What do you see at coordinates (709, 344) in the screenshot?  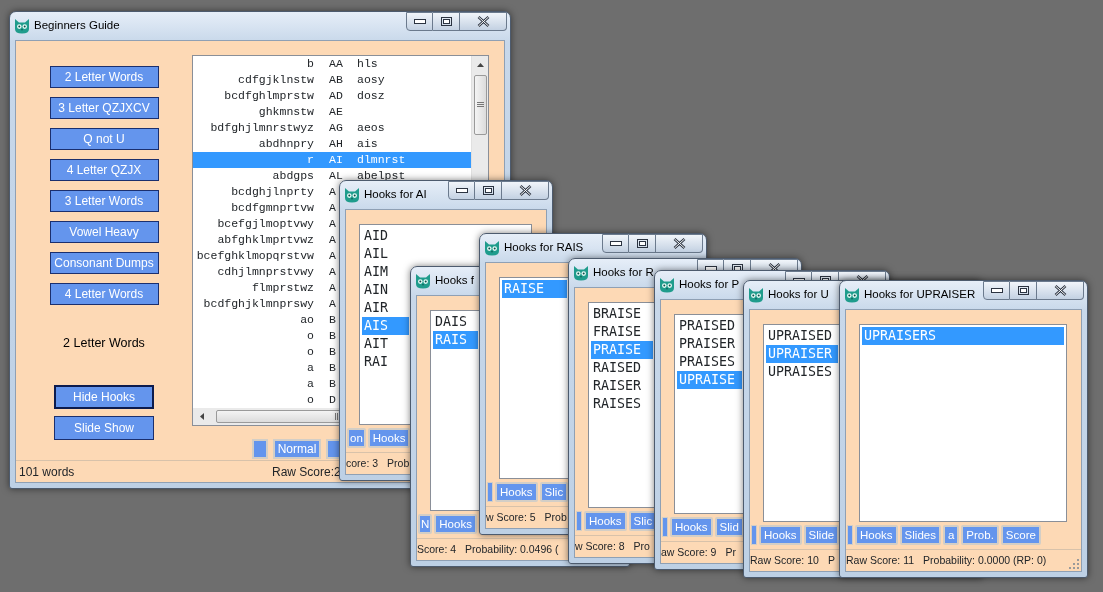 I see `list-item: PRAISER` at bounding box center [709, 344].